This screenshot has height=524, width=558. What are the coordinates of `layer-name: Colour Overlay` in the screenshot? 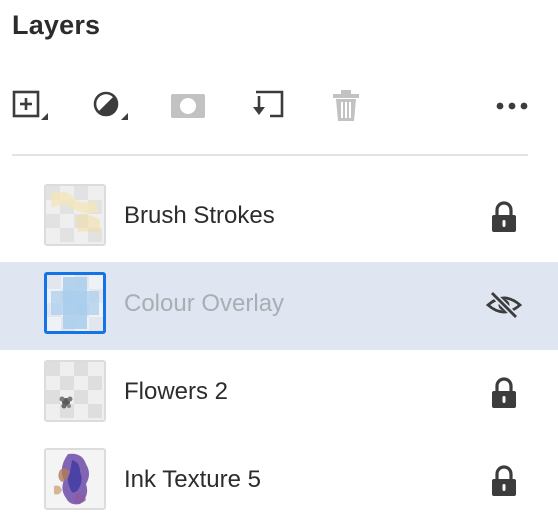 It's located at (204, 303).